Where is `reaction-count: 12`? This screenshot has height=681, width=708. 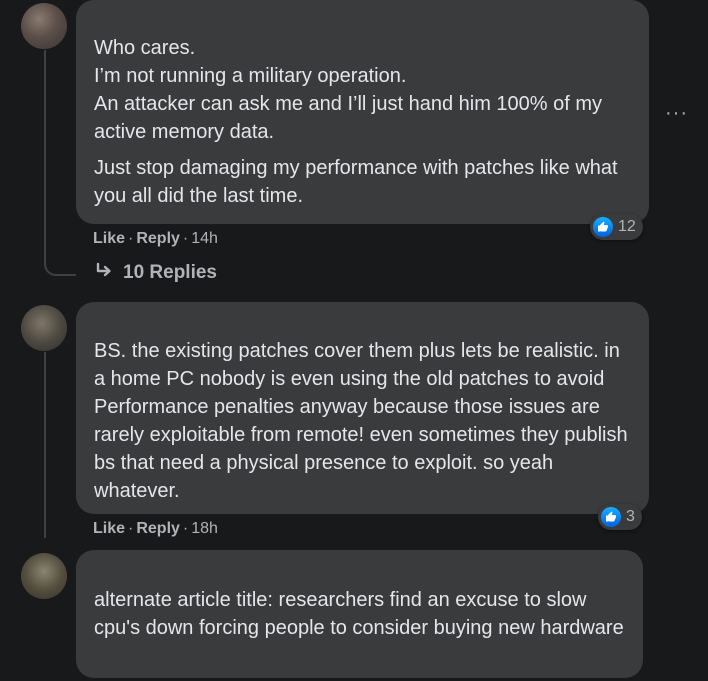
reaction-count: 12 is located at coordinates (627, 226).